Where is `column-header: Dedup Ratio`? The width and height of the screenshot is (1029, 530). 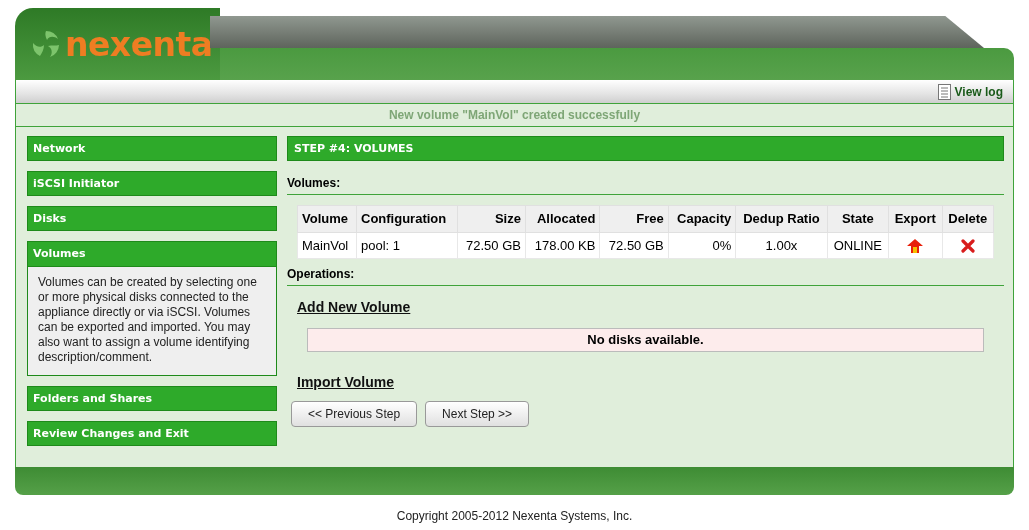 column-header: Dedup Ratio is located at coordinates (781, 218).